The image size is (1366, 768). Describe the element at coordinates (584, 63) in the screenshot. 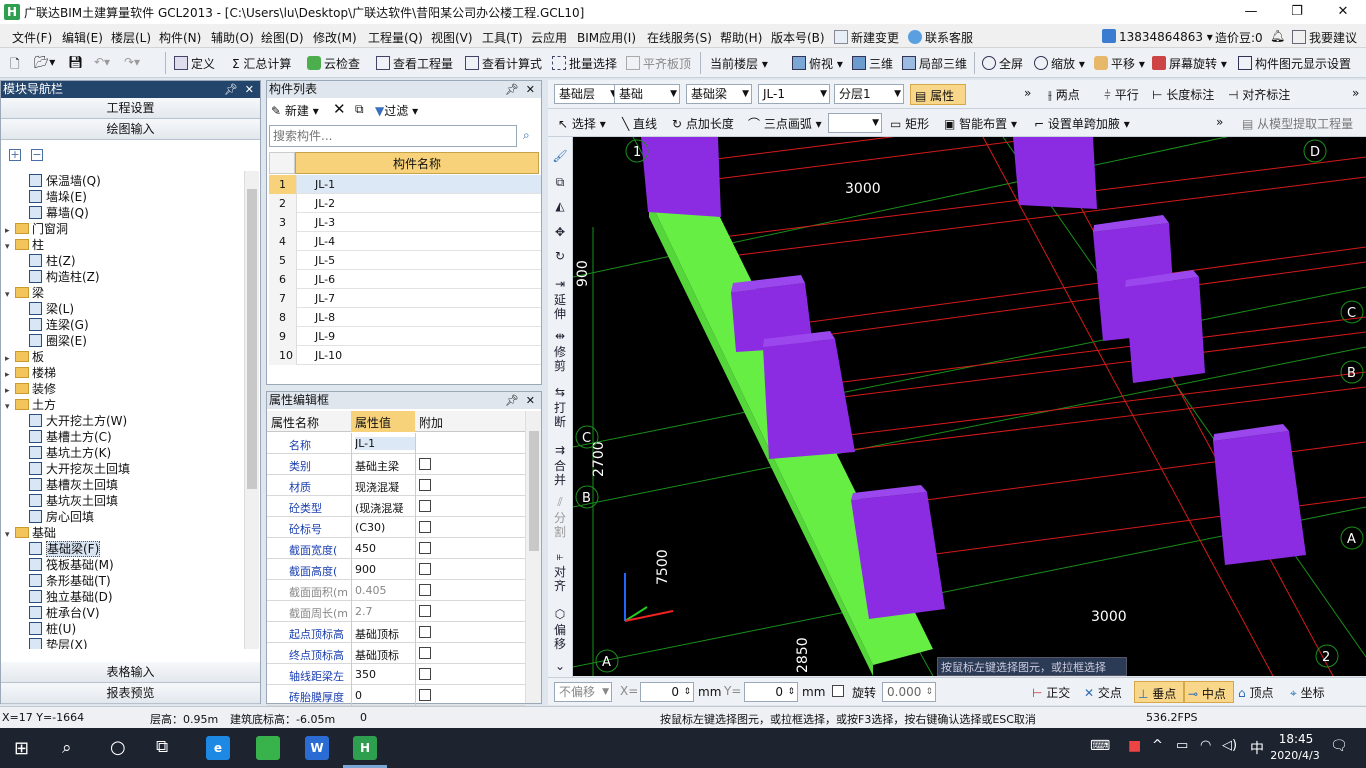

I see `batch-select-button: 批量选择` at that location.